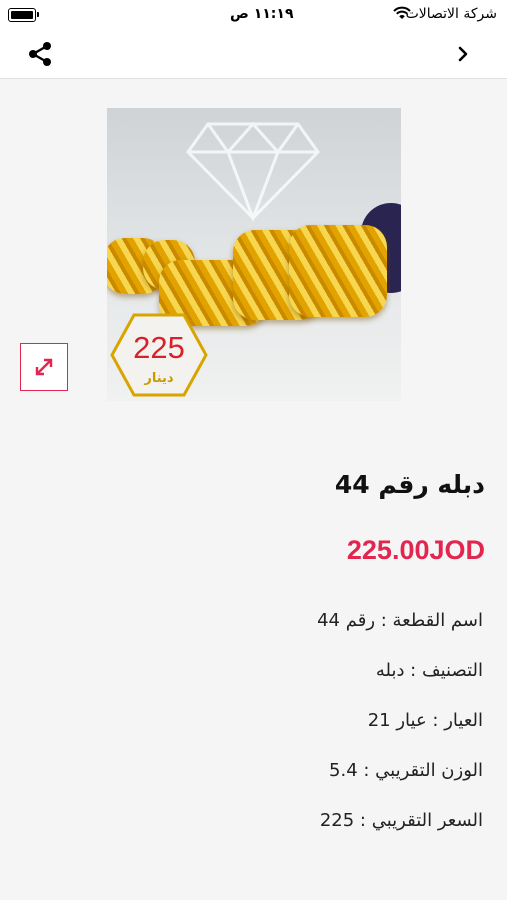  I want to click on expand-icon, so click(44, 367).